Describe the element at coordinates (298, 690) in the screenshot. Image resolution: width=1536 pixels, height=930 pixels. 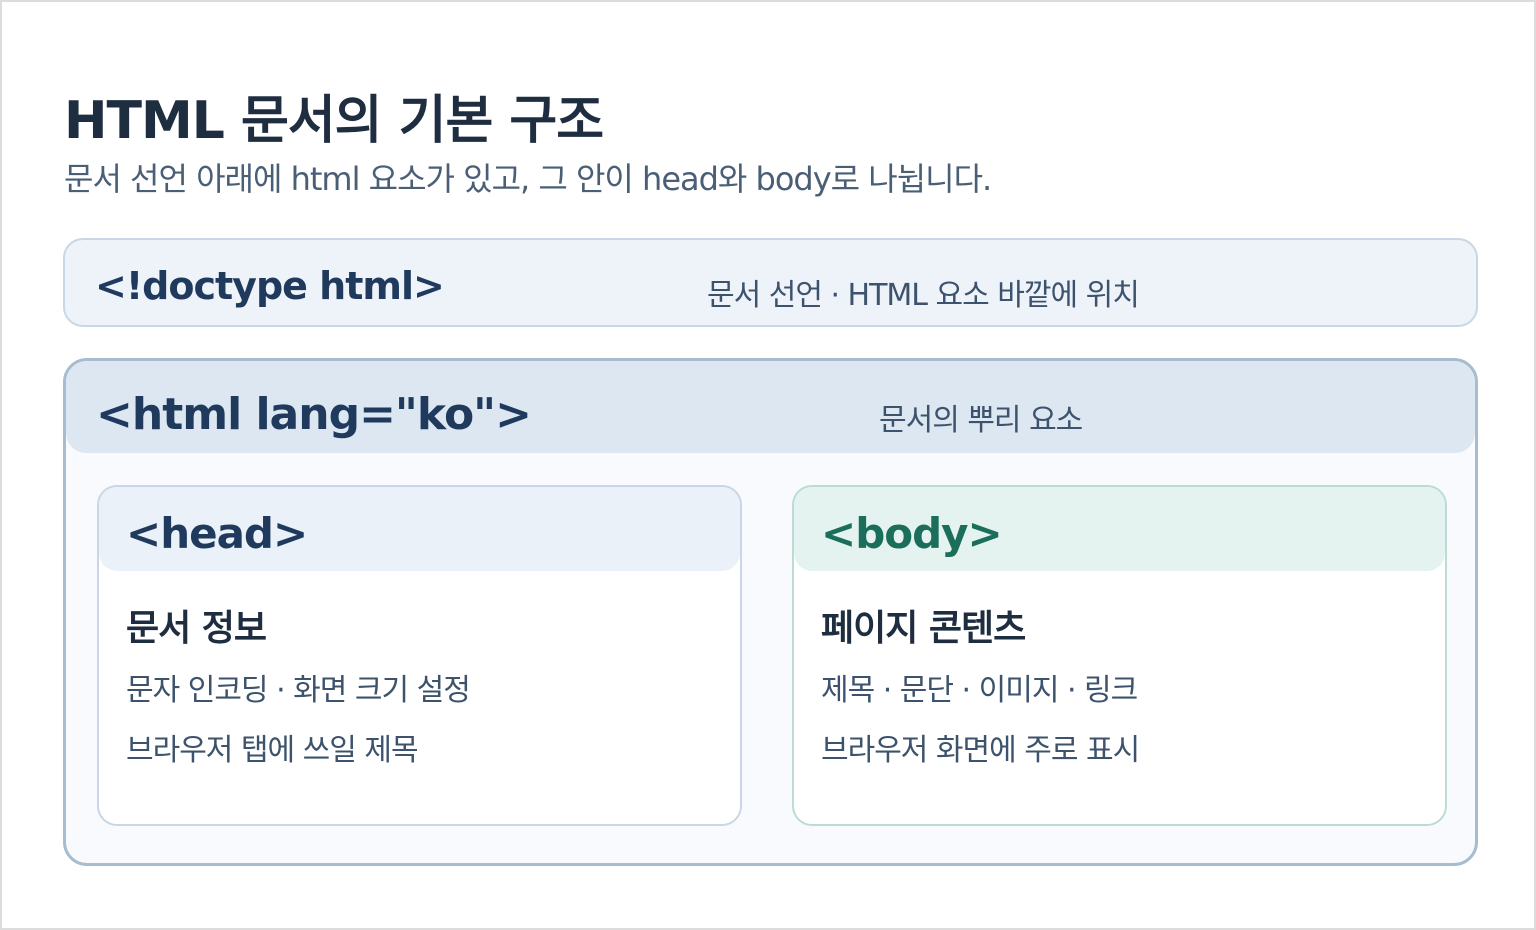
I see `head-line-1: 문자 인코딩 · 화면 크기 설정` at that location.